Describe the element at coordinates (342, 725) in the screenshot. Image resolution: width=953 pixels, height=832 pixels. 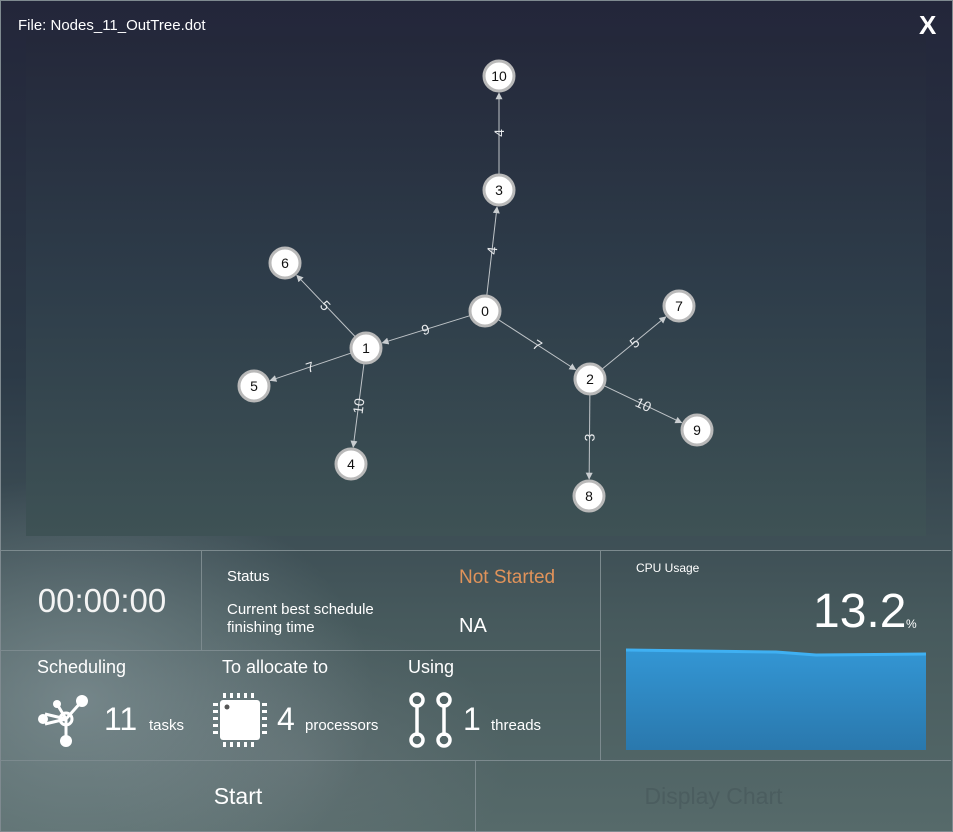
I see `processor-unit: processors` at that location.